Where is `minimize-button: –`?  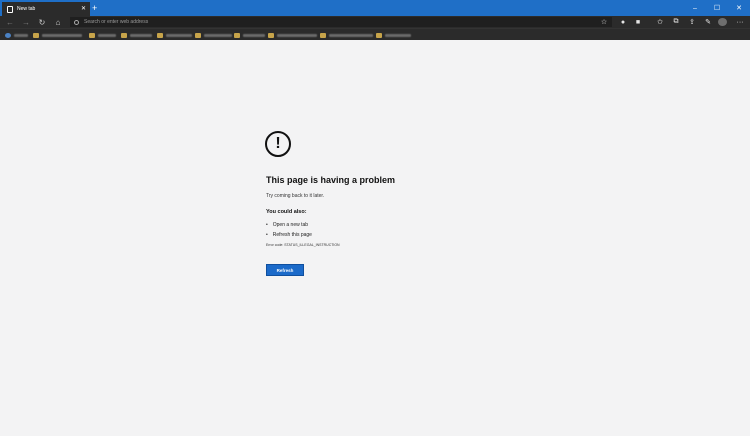 minimize-button: – is located at coordinates (695, 8).